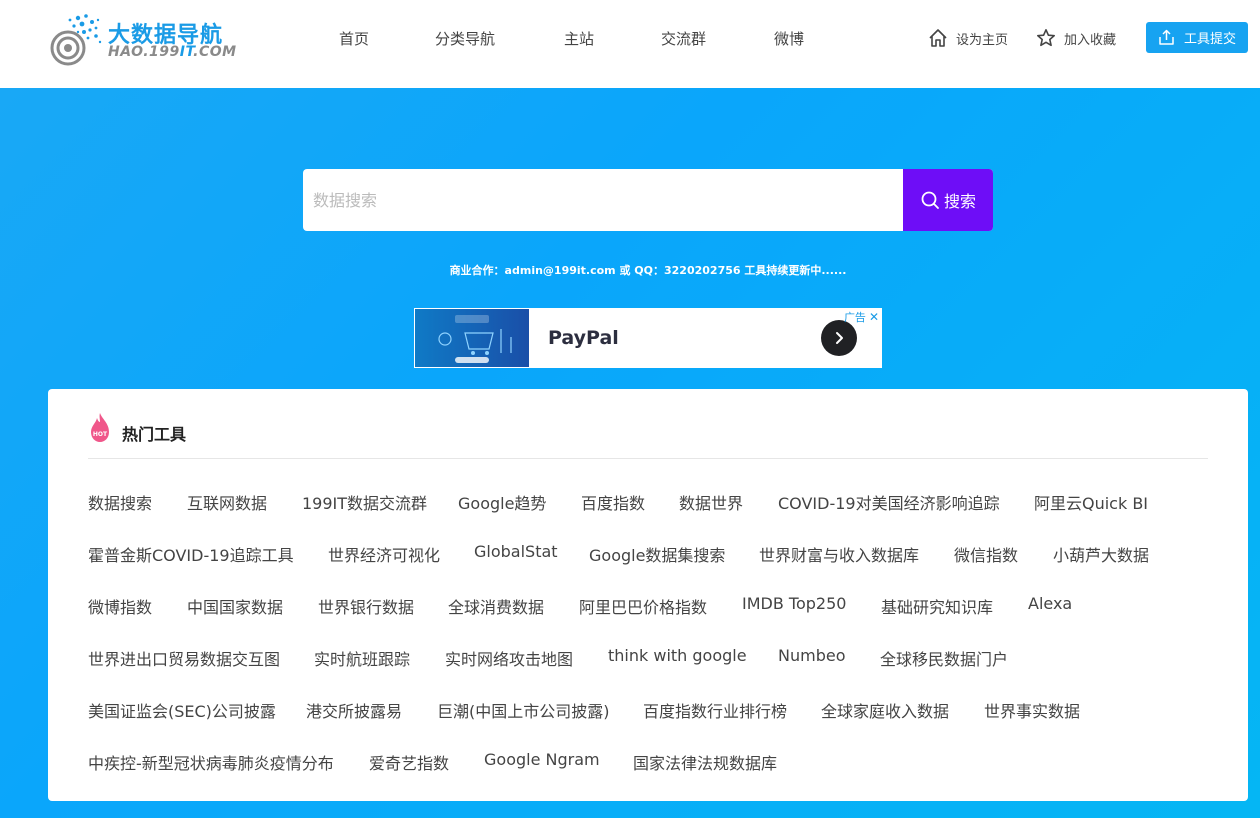 The width and height of the screenshot is (1260, 818). Describe the element at coordinates (1166, 37) in the screenshot. I see `upload-icon` at that location.